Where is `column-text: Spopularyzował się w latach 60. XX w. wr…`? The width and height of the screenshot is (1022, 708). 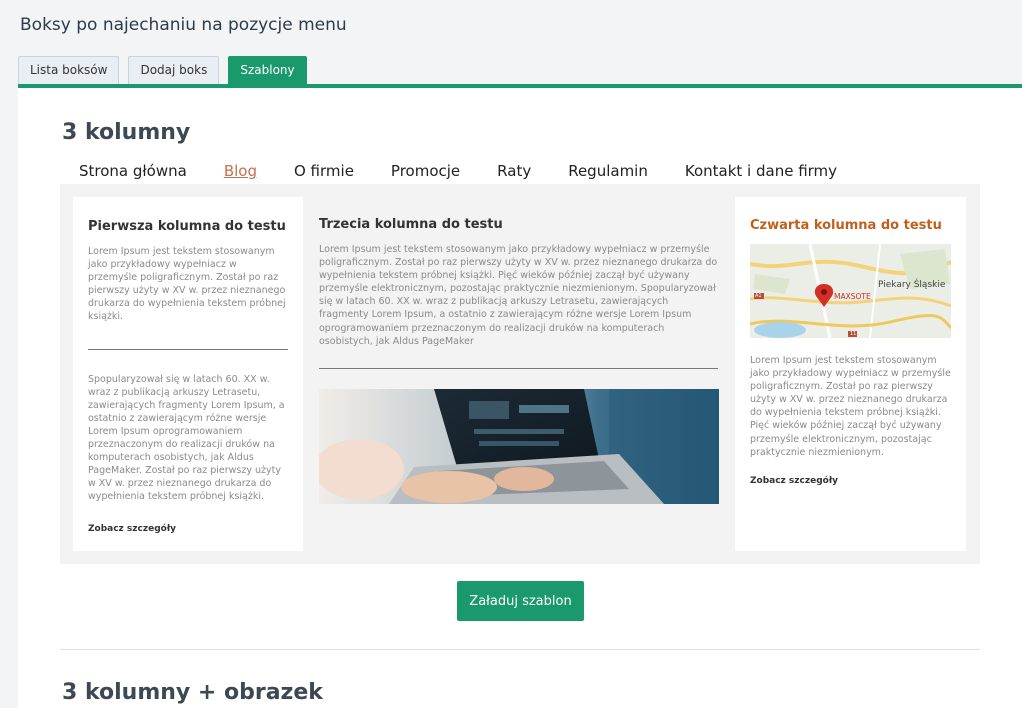 column-text: Spopularyzował się w latach 60. XX w. wr… is located at coordinates (186, 438).